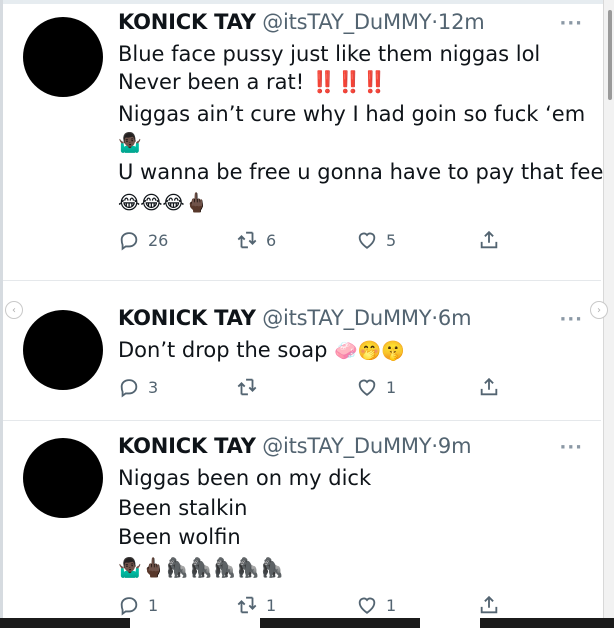 The height and width of the screenshot is (628, 614). What do you see at coordinates (610, 55) in the screenshot?
I see `scrollbar-thumb` at bounding box center [610, 55].